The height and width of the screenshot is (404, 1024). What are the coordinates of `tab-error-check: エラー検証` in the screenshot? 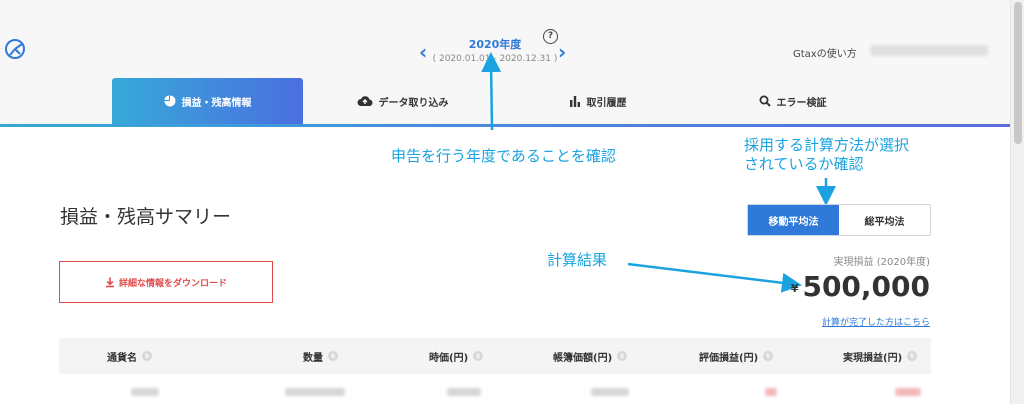 It's located at (792, 101).